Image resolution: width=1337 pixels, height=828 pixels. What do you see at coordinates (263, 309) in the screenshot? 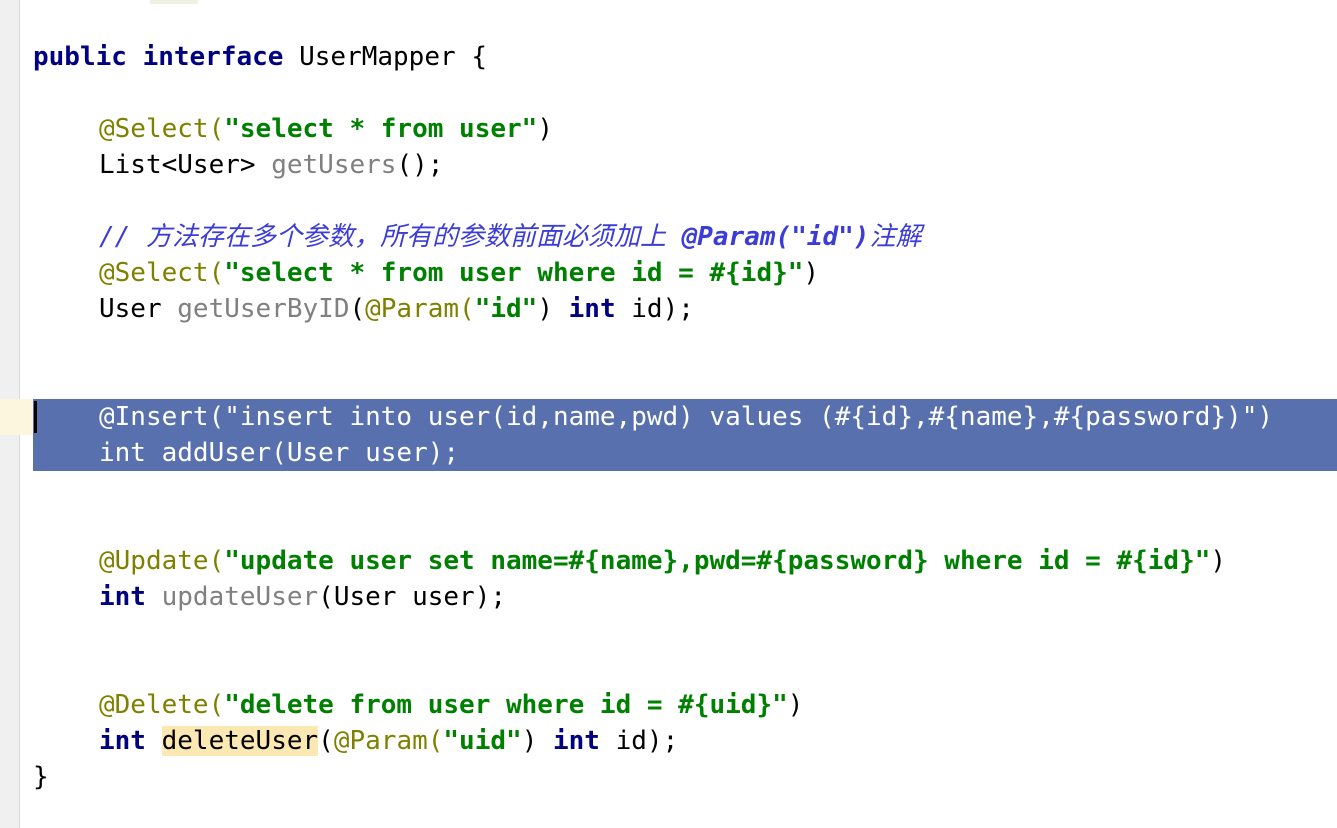
I see `method-name: getUserByID` at bounding box center [263, 309].